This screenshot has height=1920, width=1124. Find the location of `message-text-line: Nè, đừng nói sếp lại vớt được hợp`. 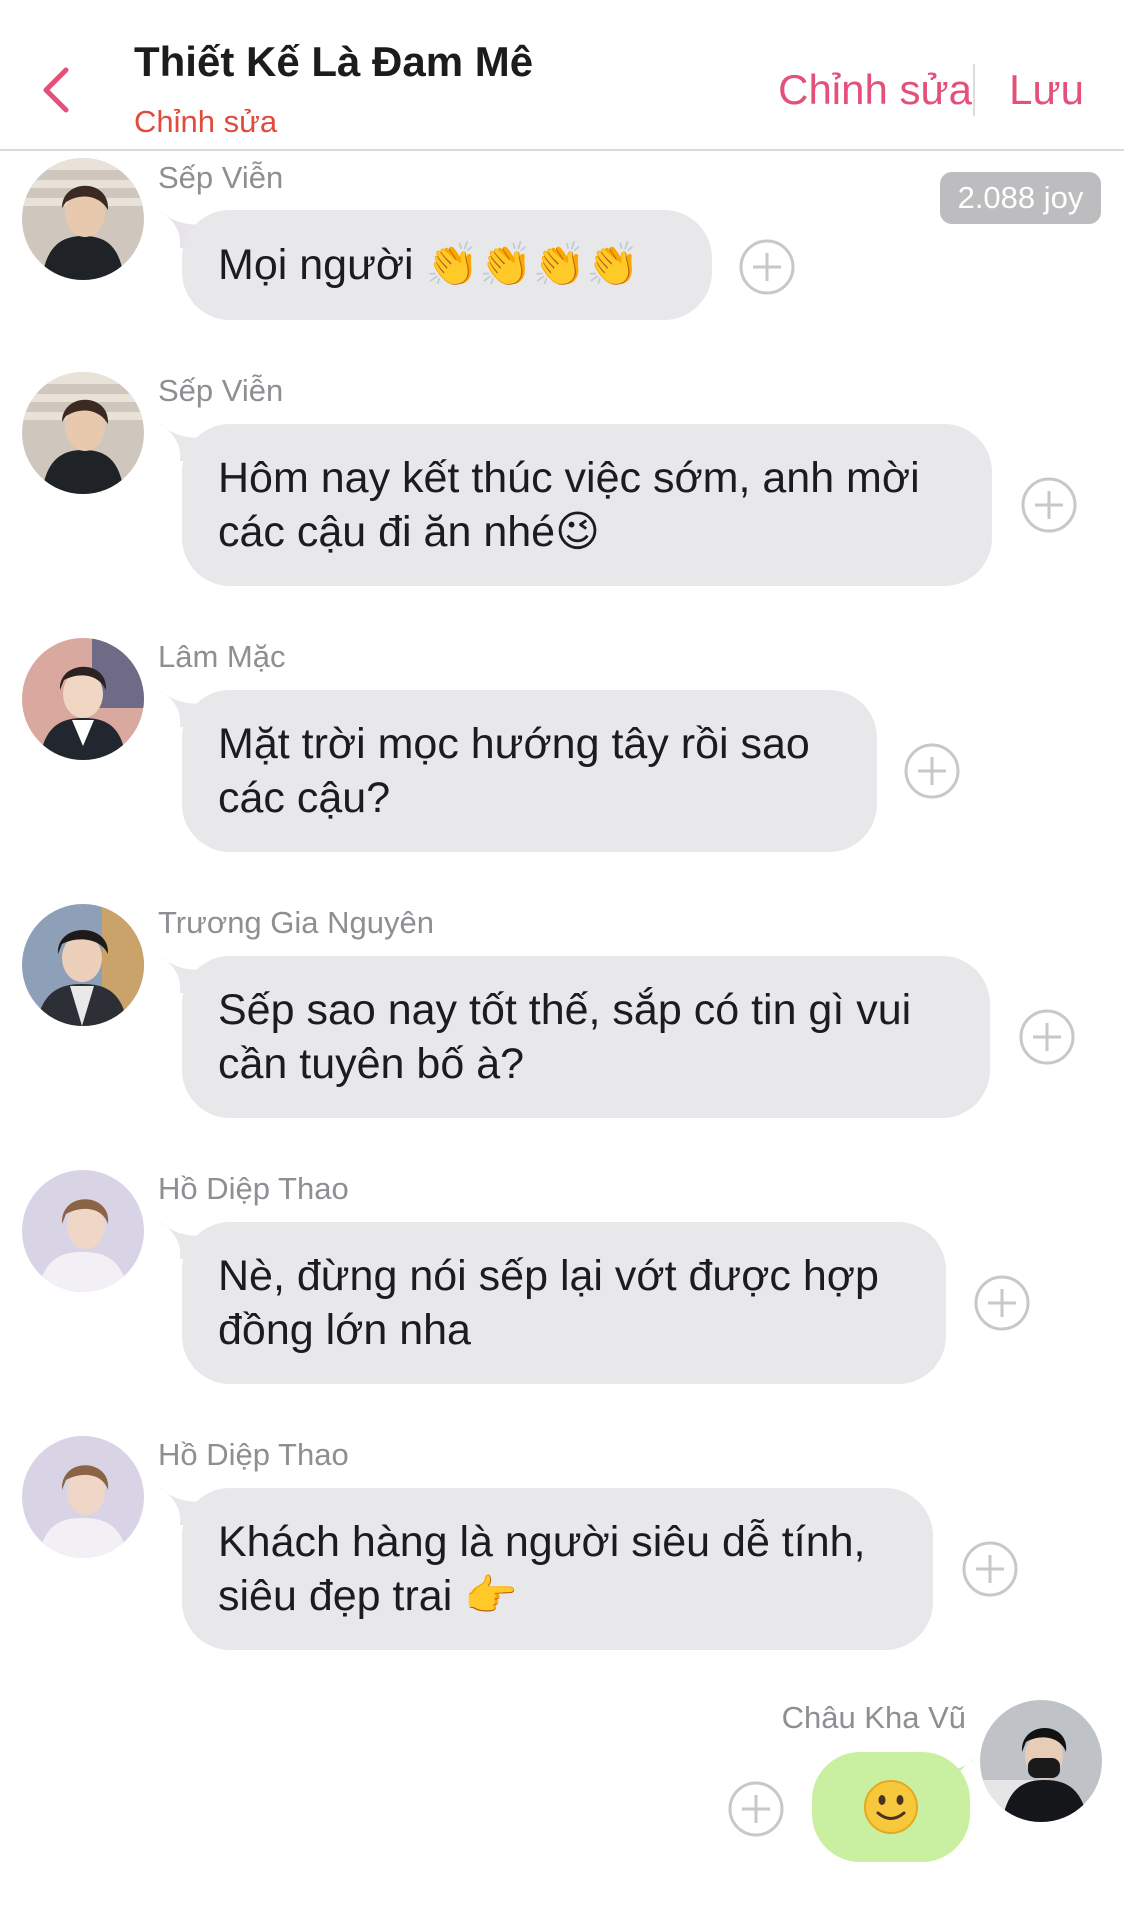

message-text-line: Nè, đừng nói sếp lại vớt được hợp is located at coordinates (548, 1276).